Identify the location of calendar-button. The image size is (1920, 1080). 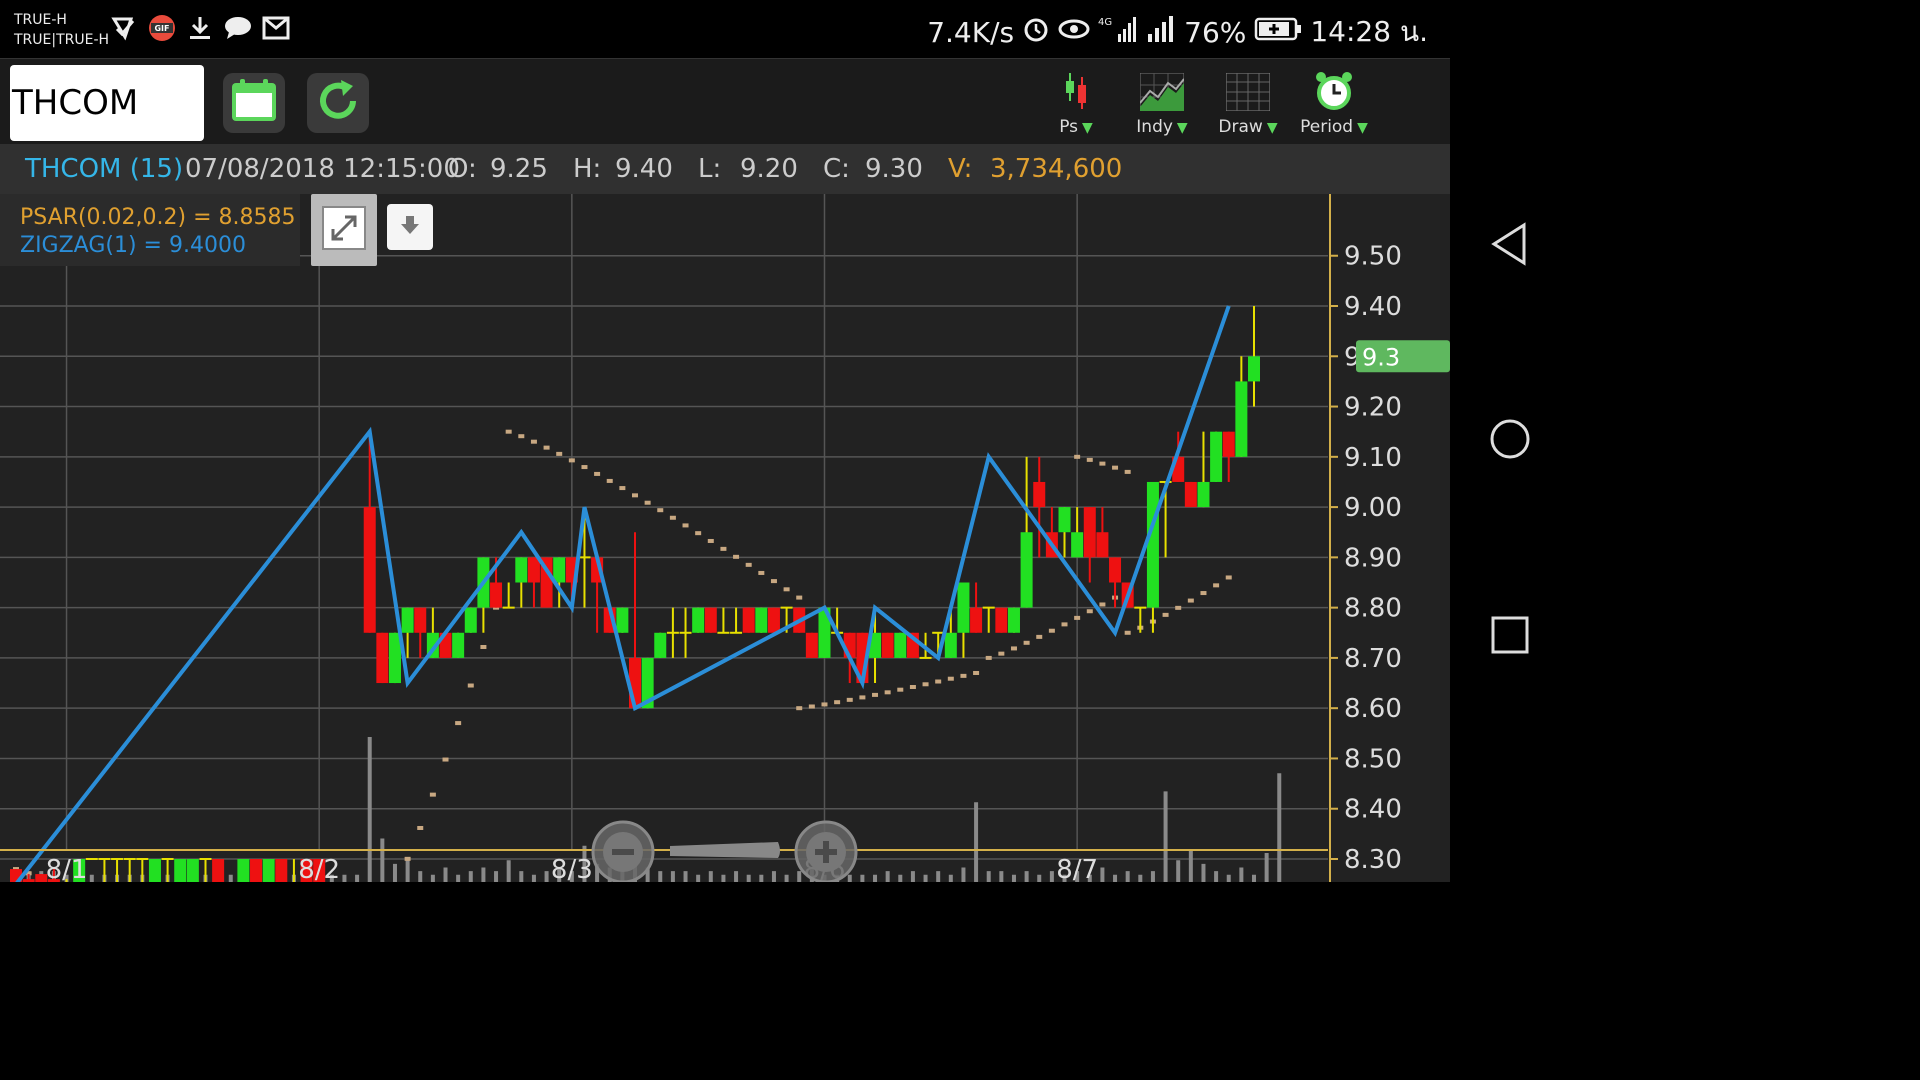
(254, 103).